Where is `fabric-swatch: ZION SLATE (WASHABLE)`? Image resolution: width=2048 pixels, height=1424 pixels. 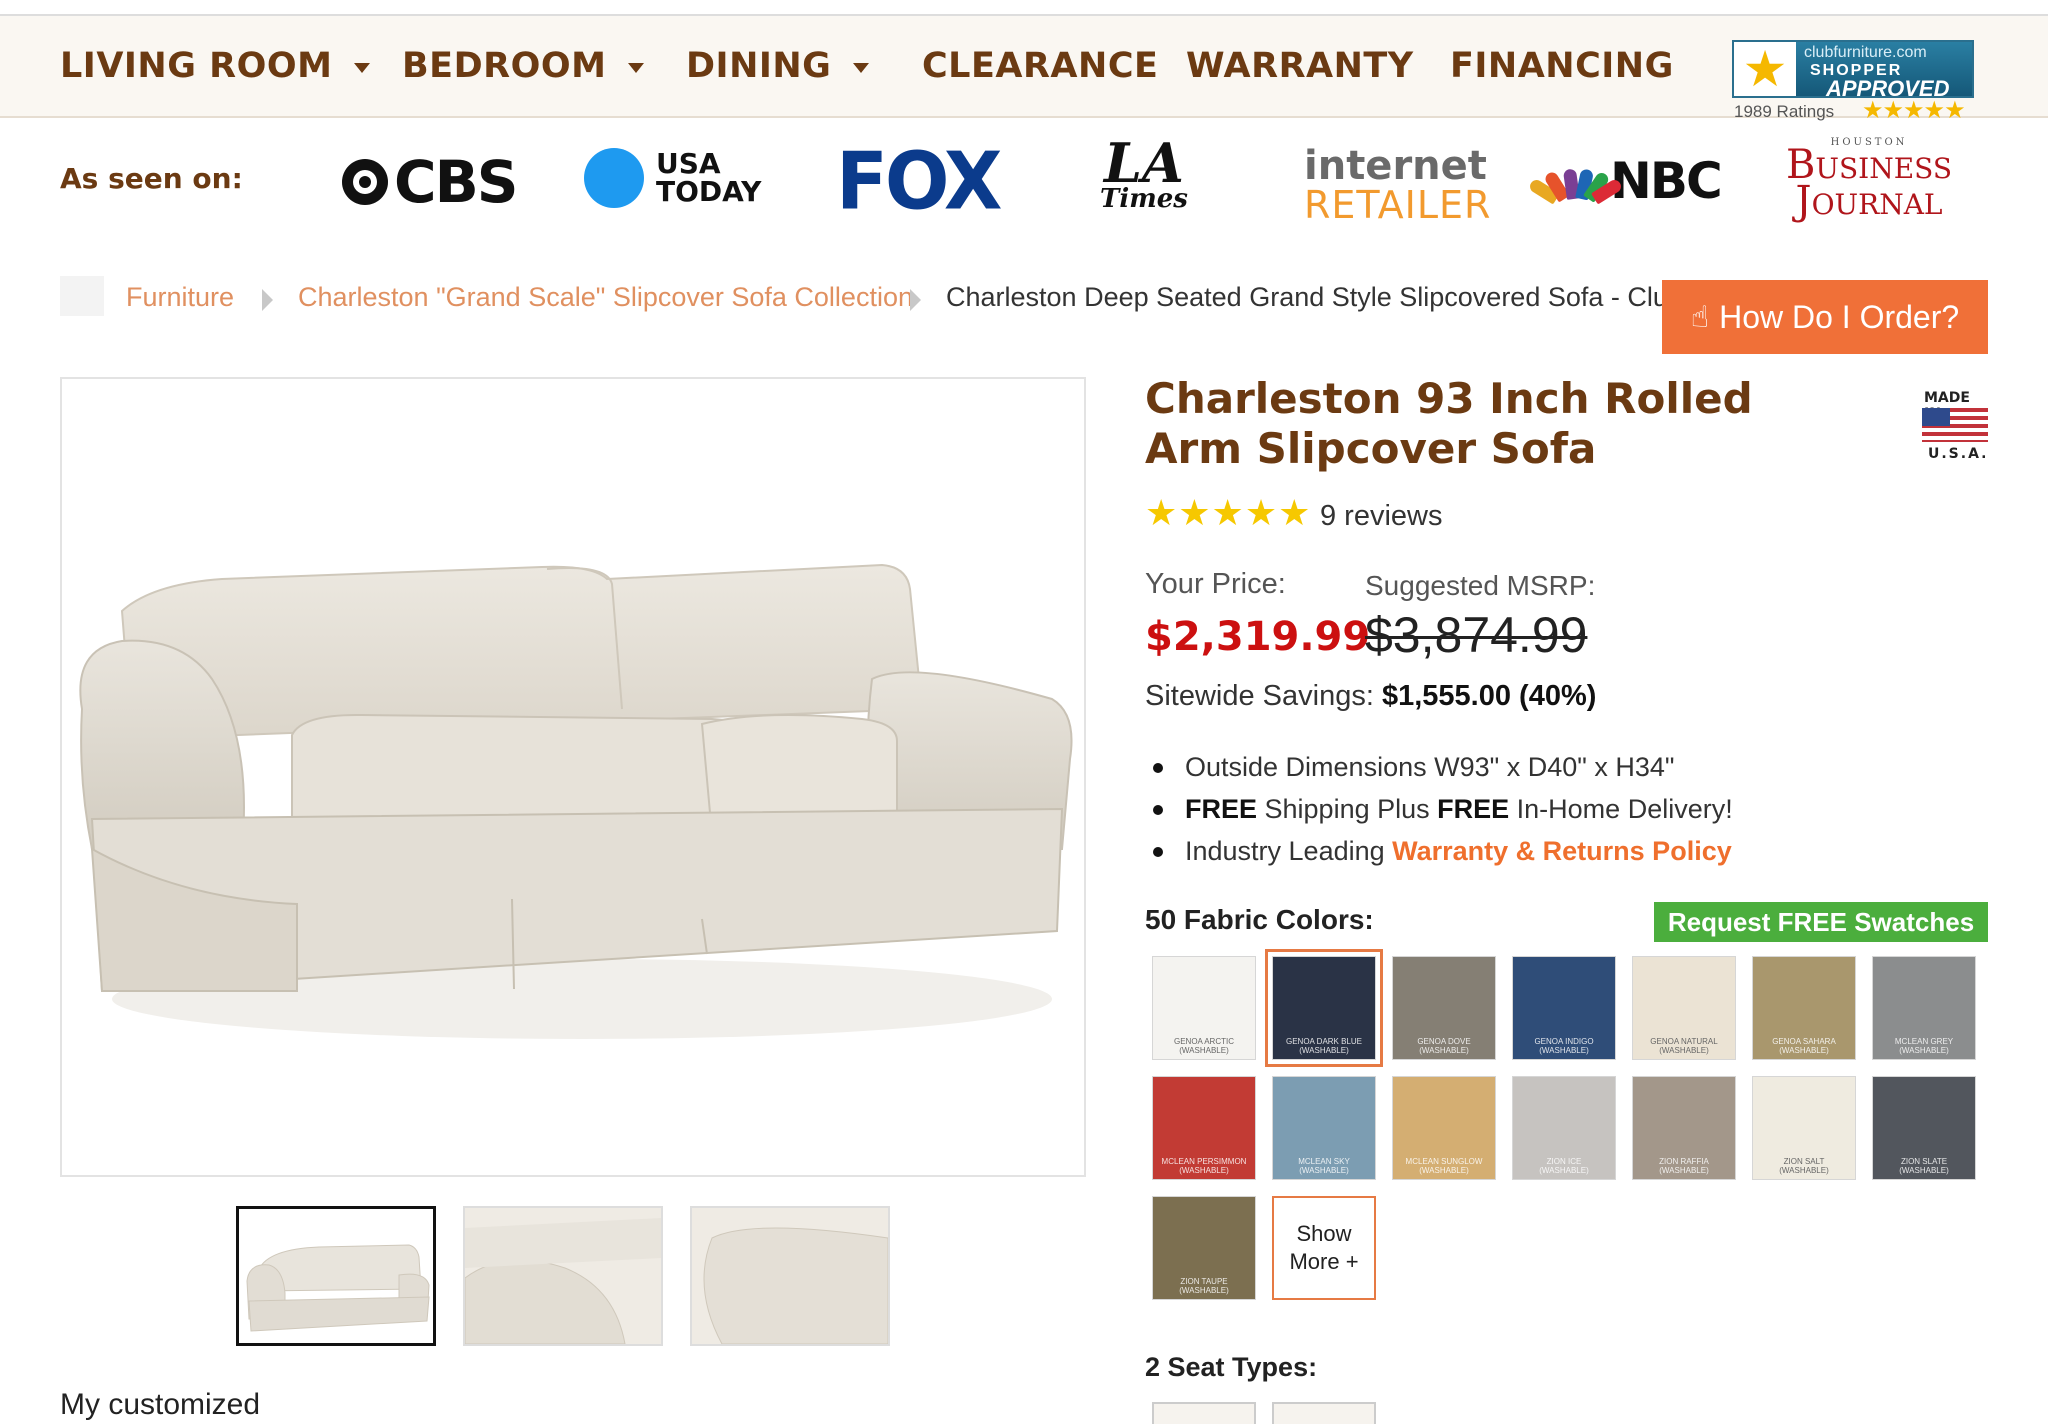
fabric-swatch: ZION SLATE (WASHABLE) is located at coordinates (1924, 1128).